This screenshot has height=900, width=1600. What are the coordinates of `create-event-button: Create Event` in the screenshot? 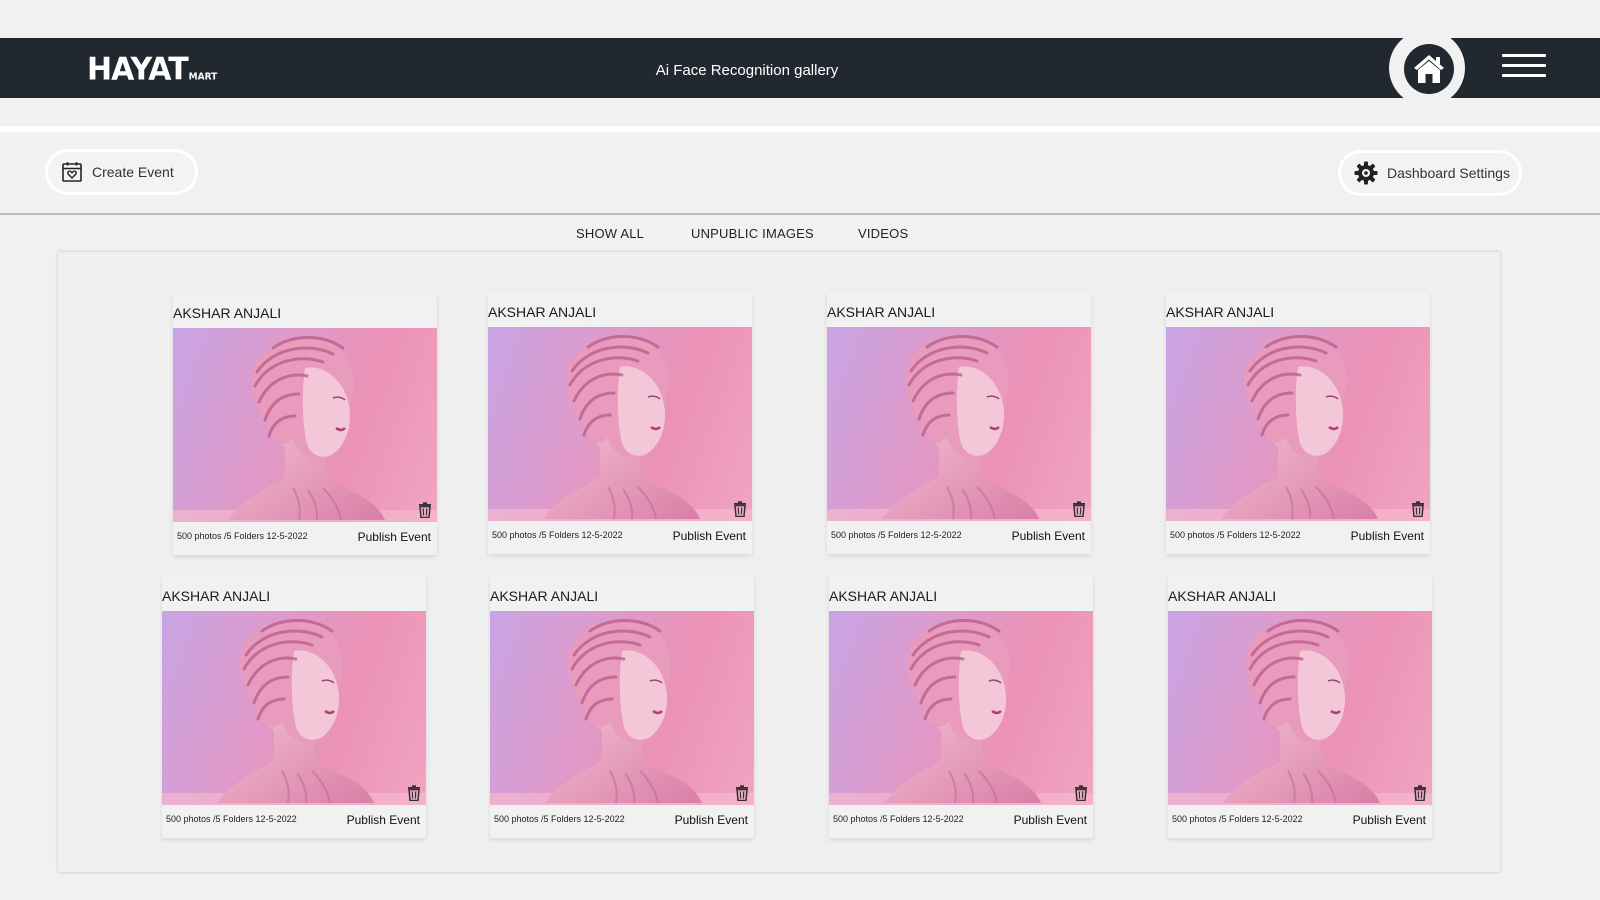 It's located at (121, 172).